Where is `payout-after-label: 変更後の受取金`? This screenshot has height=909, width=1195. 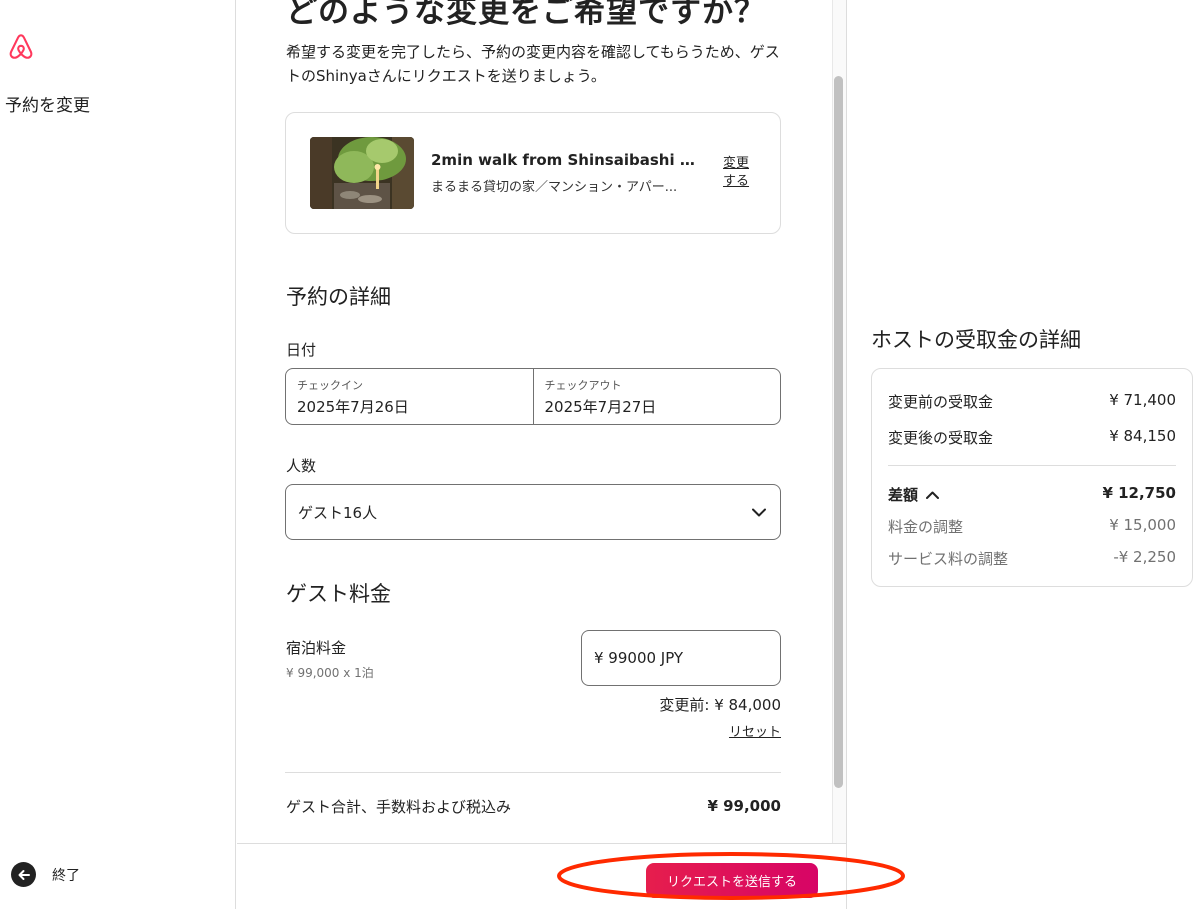
payout-after-label: 変更後の受取金 is located at coordinates (941, 438).